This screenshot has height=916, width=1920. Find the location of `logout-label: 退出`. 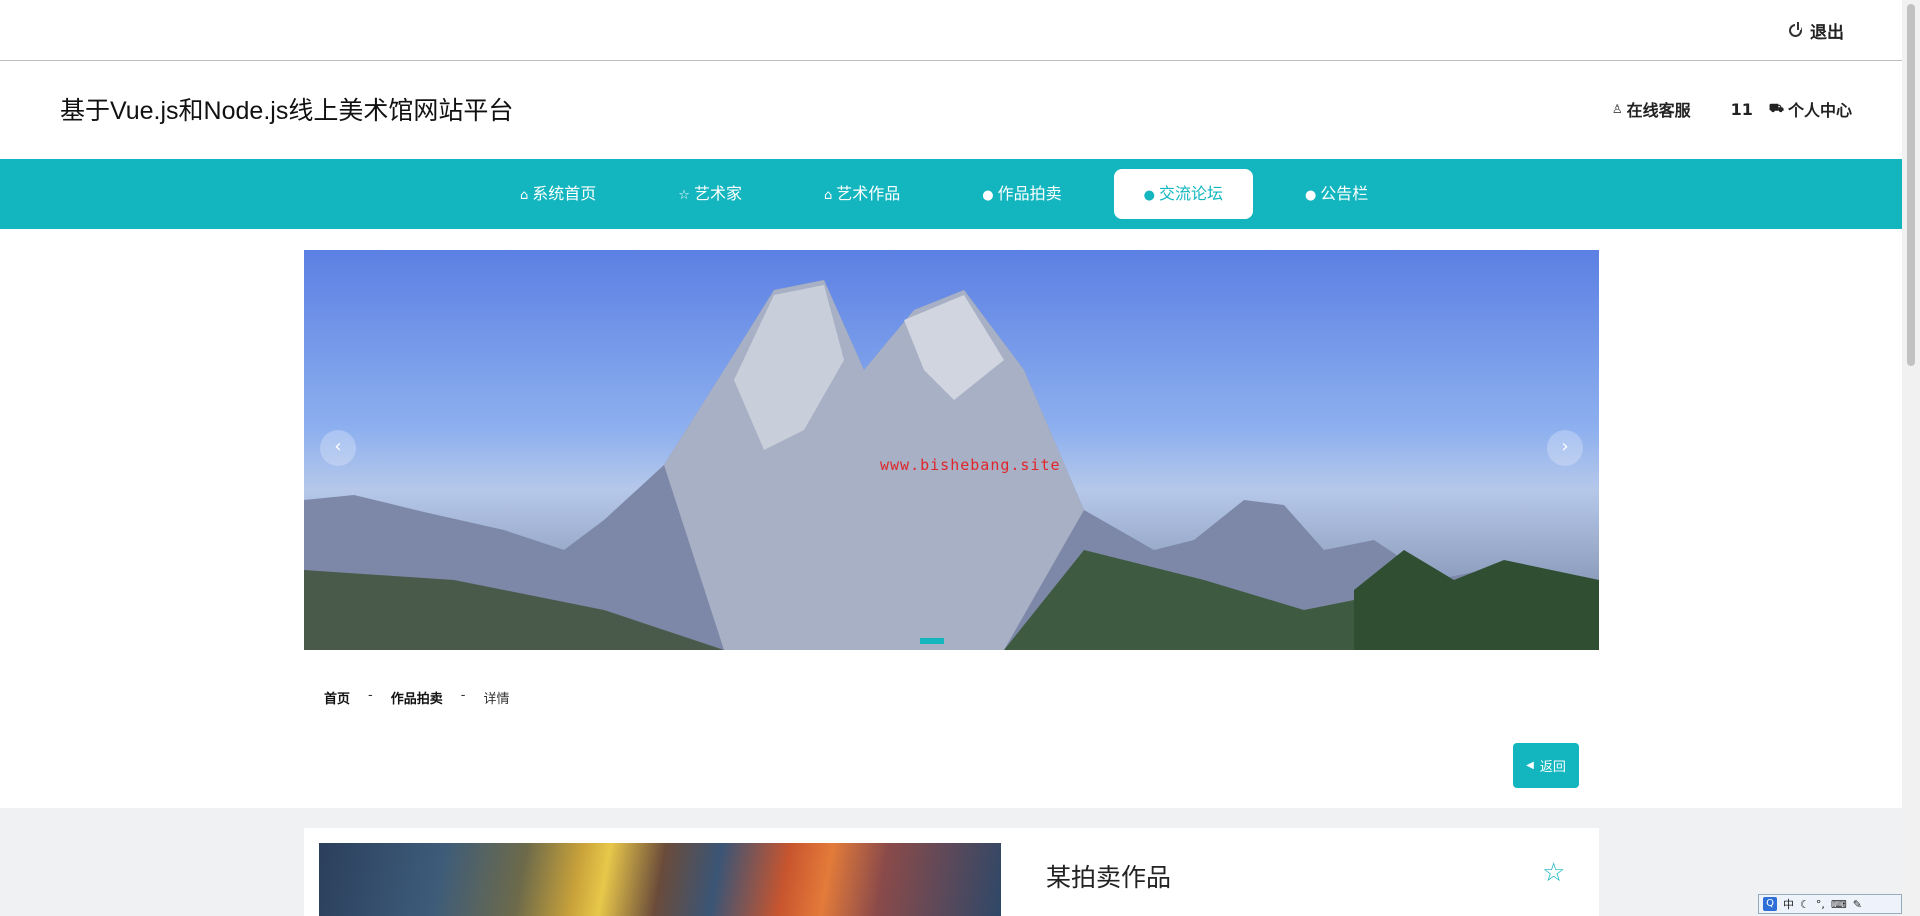

logout-label: 退出 is located at coordinates (1827, 33).